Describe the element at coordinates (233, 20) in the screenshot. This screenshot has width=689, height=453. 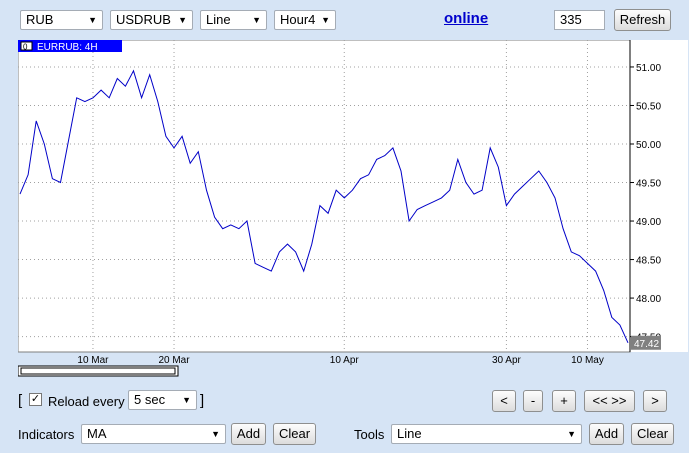
I see `chart-type-select: Line ▼` at that location.